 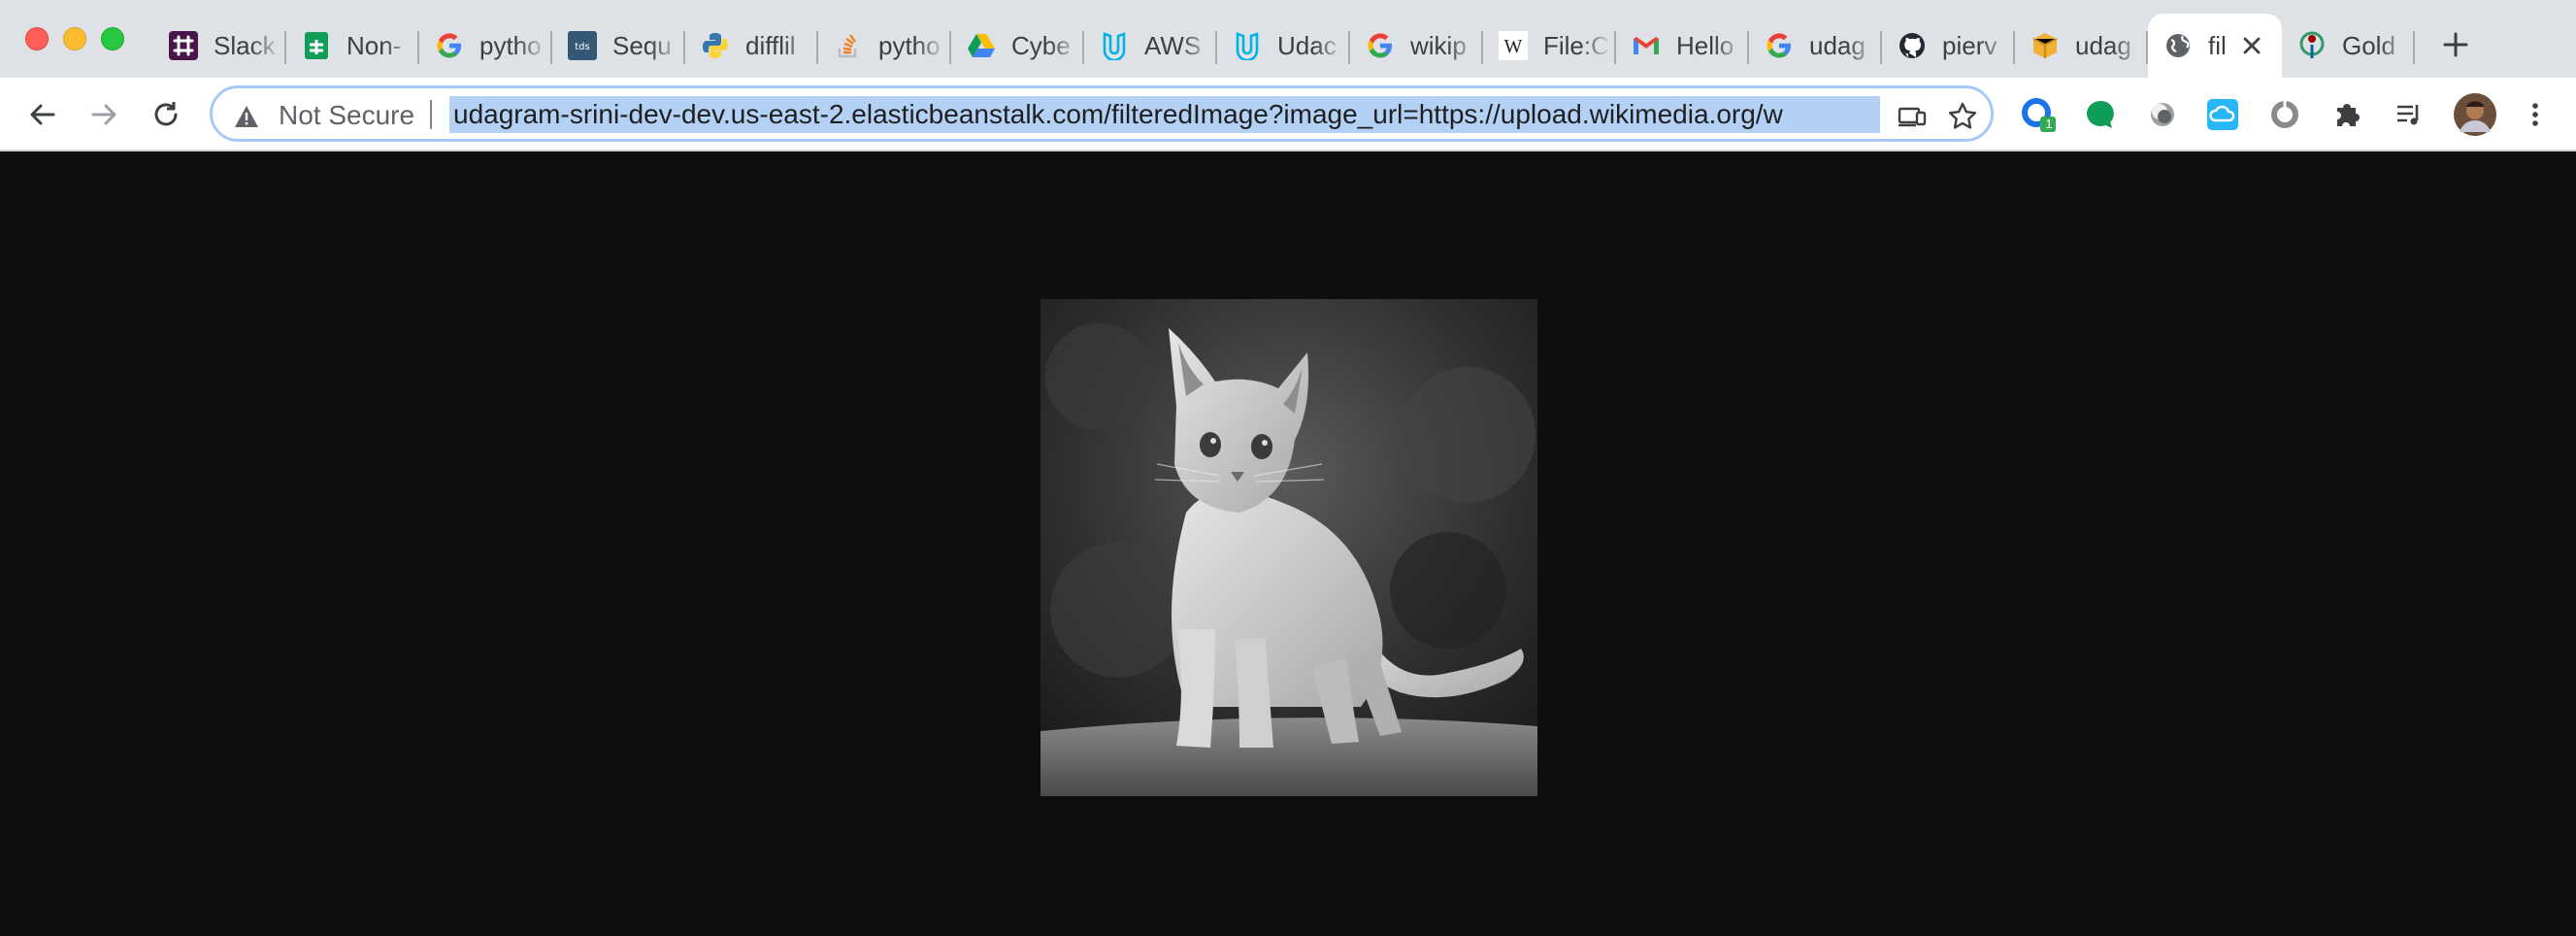 I want to click on tab: AWS, so click(x=1150, y=46).